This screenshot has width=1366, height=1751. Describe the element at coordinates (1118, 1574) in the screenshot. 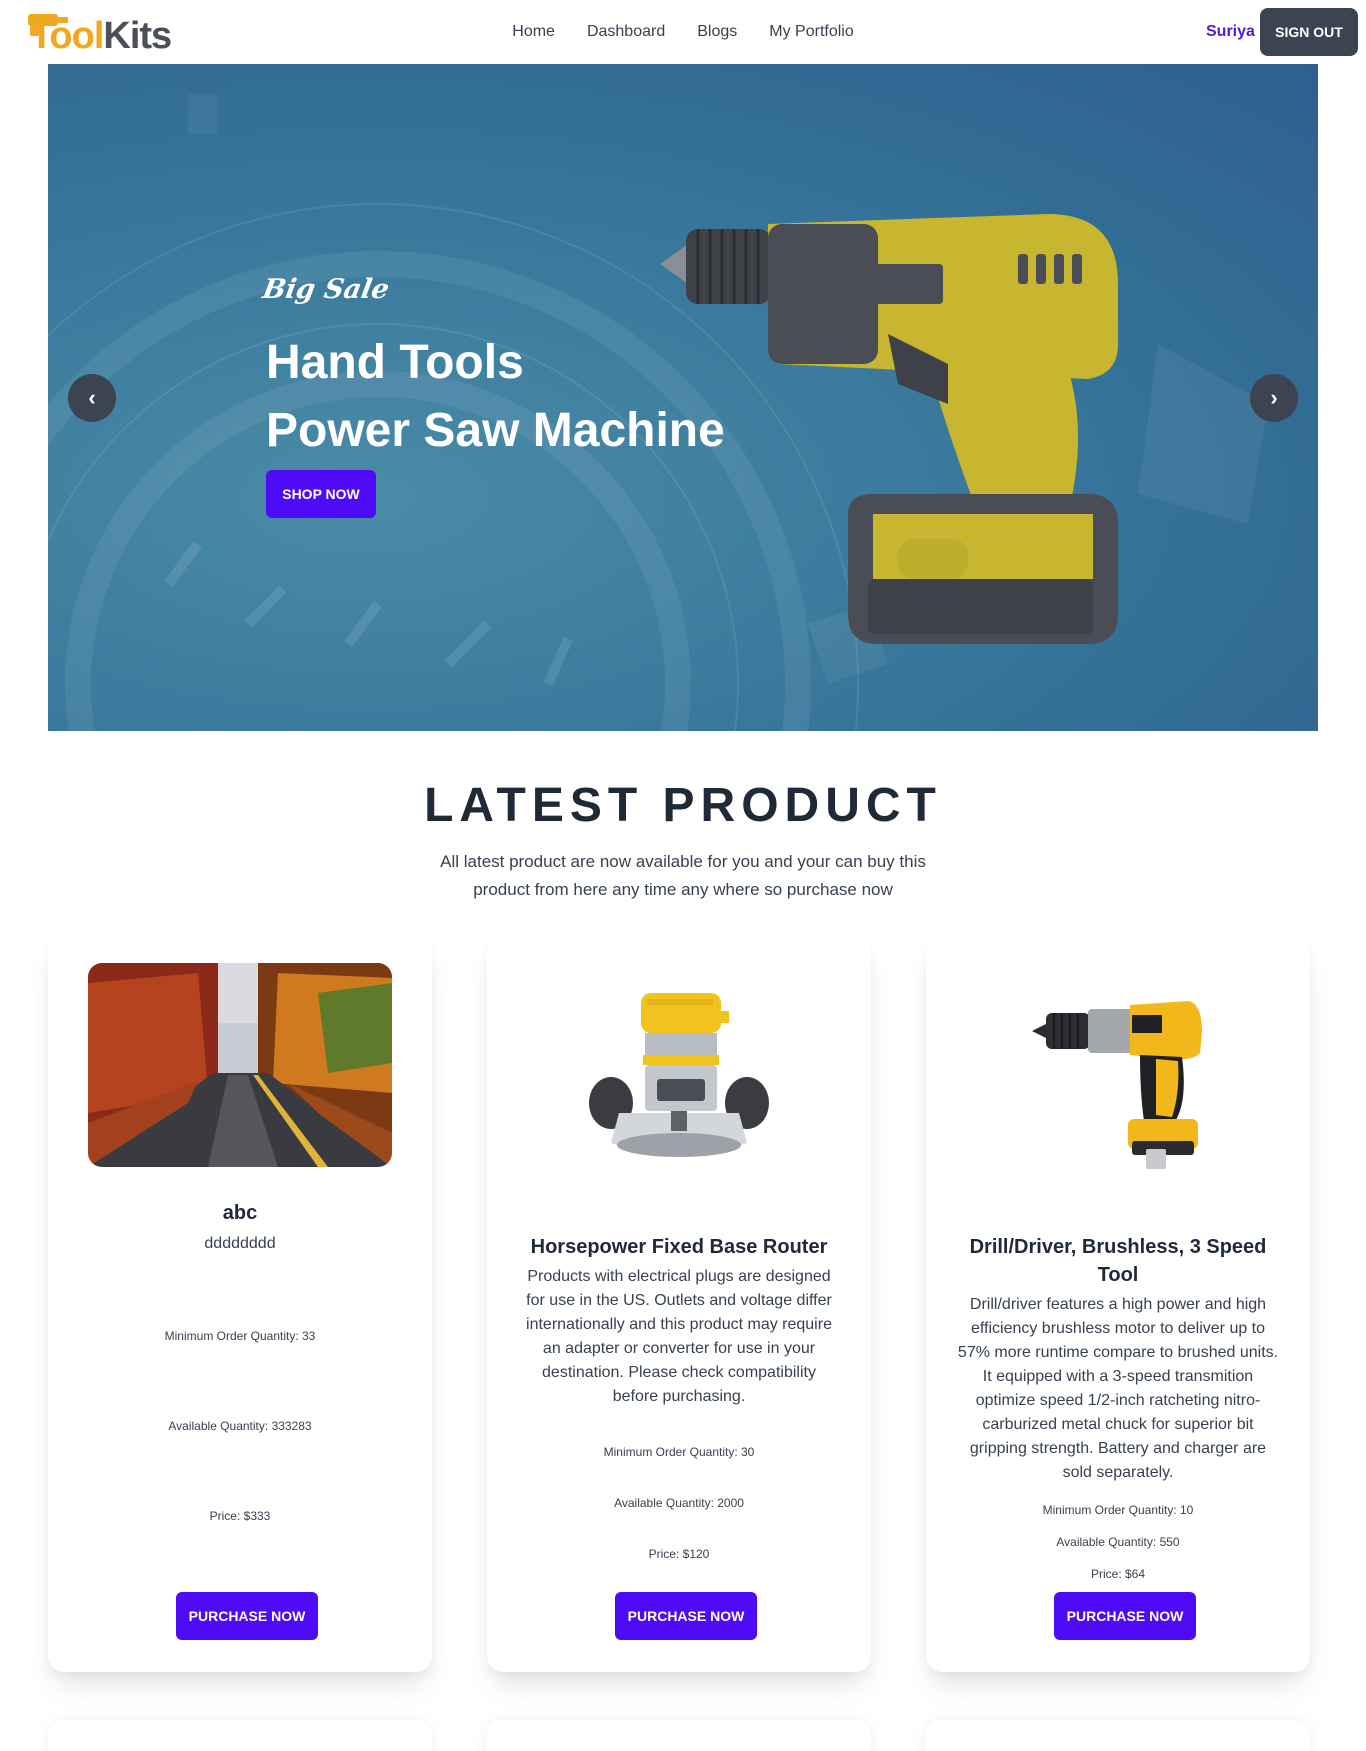

I see `product-price: Price: $64` at that location.